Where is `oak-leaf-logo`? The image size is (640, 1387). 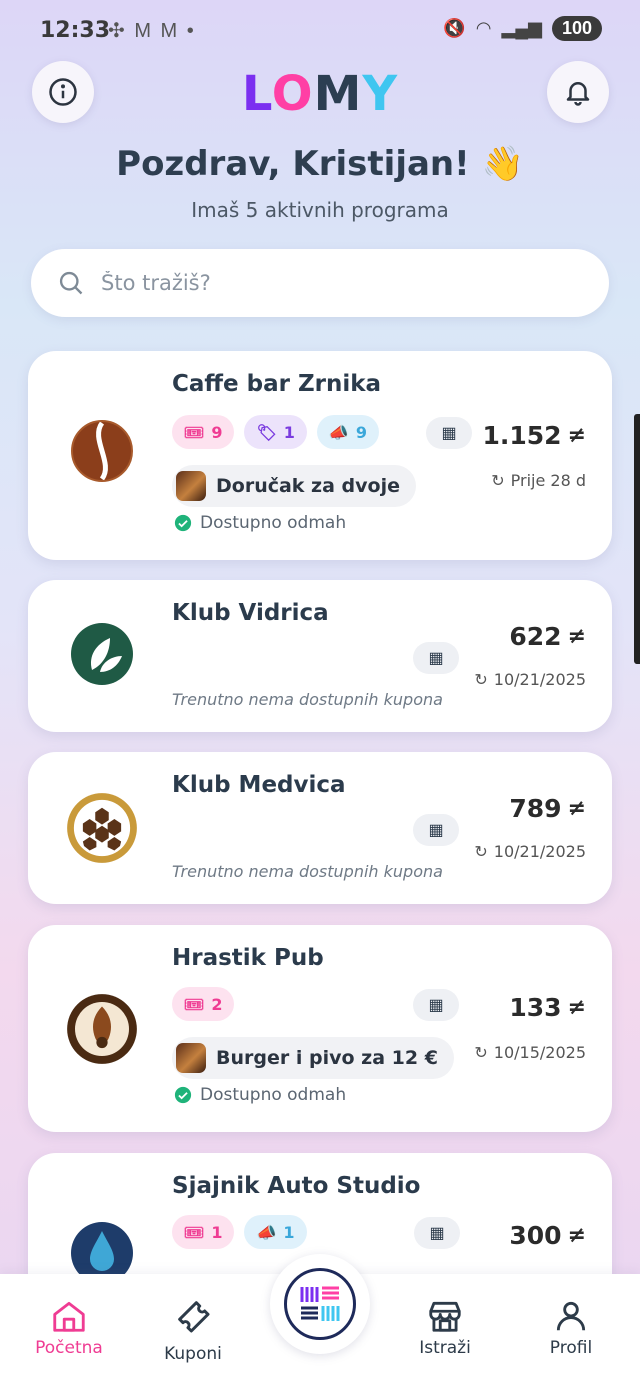 oak-leaf-logo is located at coordinates (102, 1029).